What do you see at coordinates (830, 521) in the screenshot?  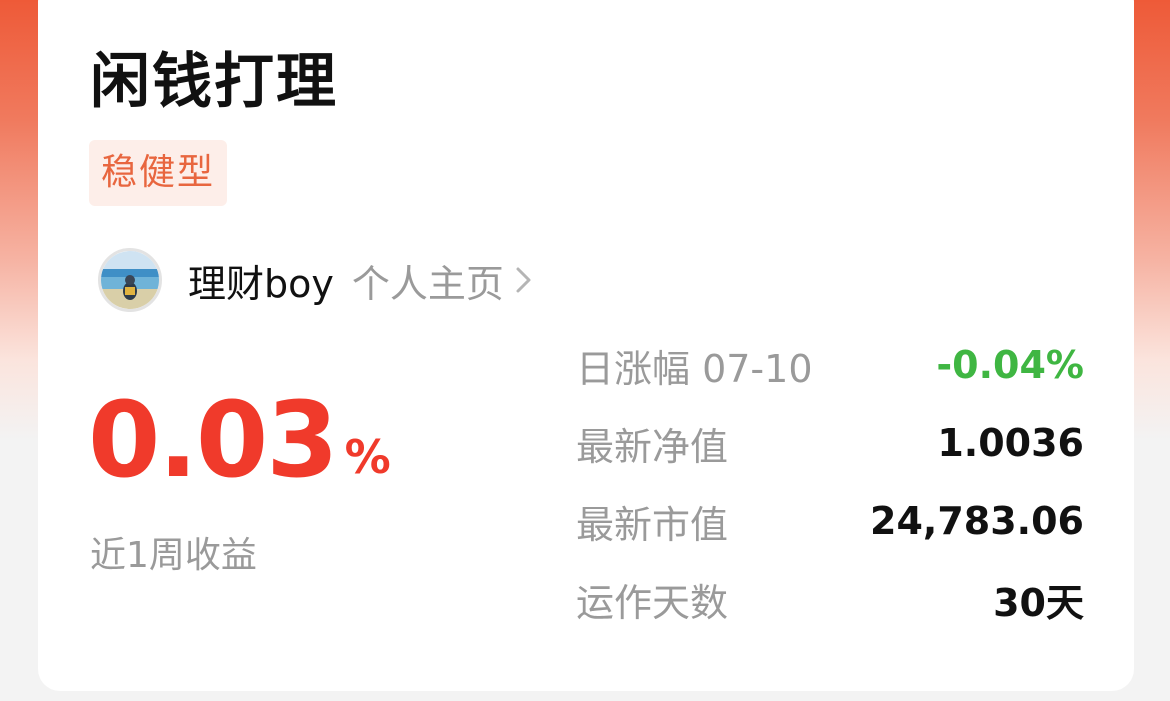 I see `stat-row-market-value: 最新市值 24,783.06` at bounding box center [830, 521].